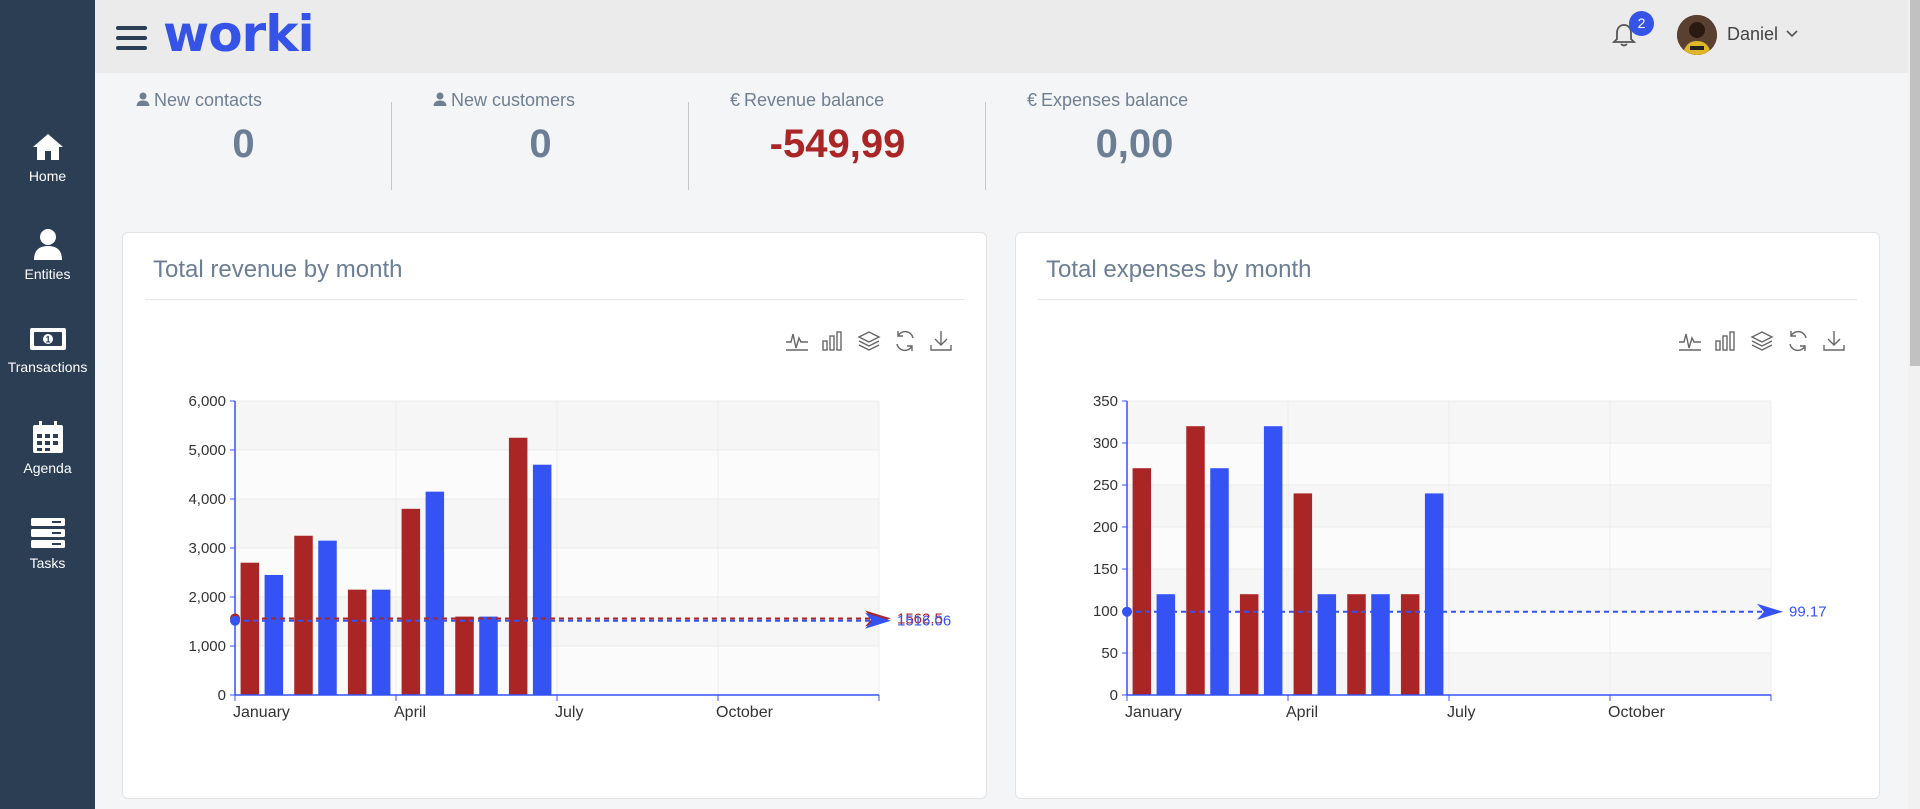  I want to click on y-tick-label: 50, so click(1109, 653).